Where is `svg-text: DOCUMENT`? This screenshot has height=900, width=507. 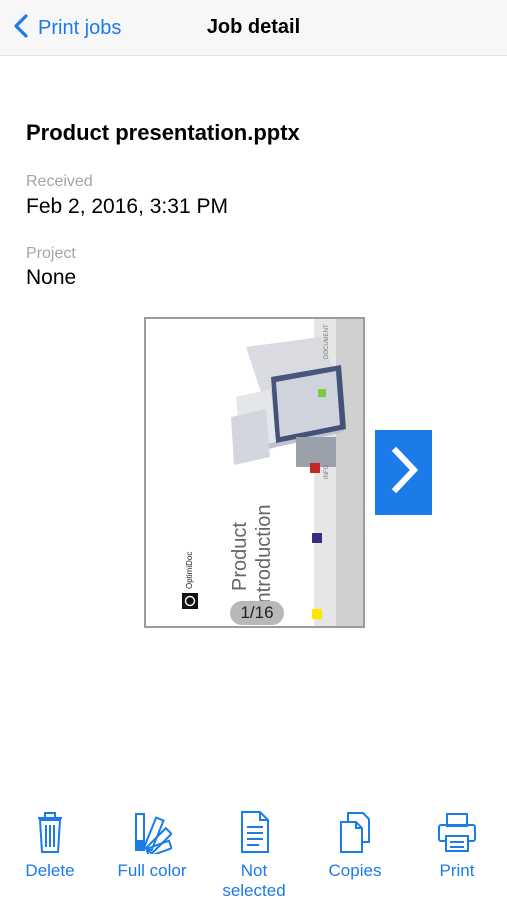
svg-text: DOCUMENT is located at coordinates (327, 341).